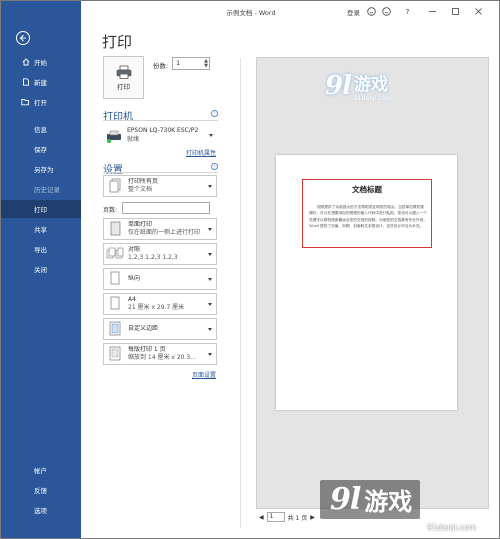 The height and width of the screenshot is (539, 500). Describe the element at coordinates (201, 152) in the screenshot. I see `printer-properties-link: 打印机属性` at that location.